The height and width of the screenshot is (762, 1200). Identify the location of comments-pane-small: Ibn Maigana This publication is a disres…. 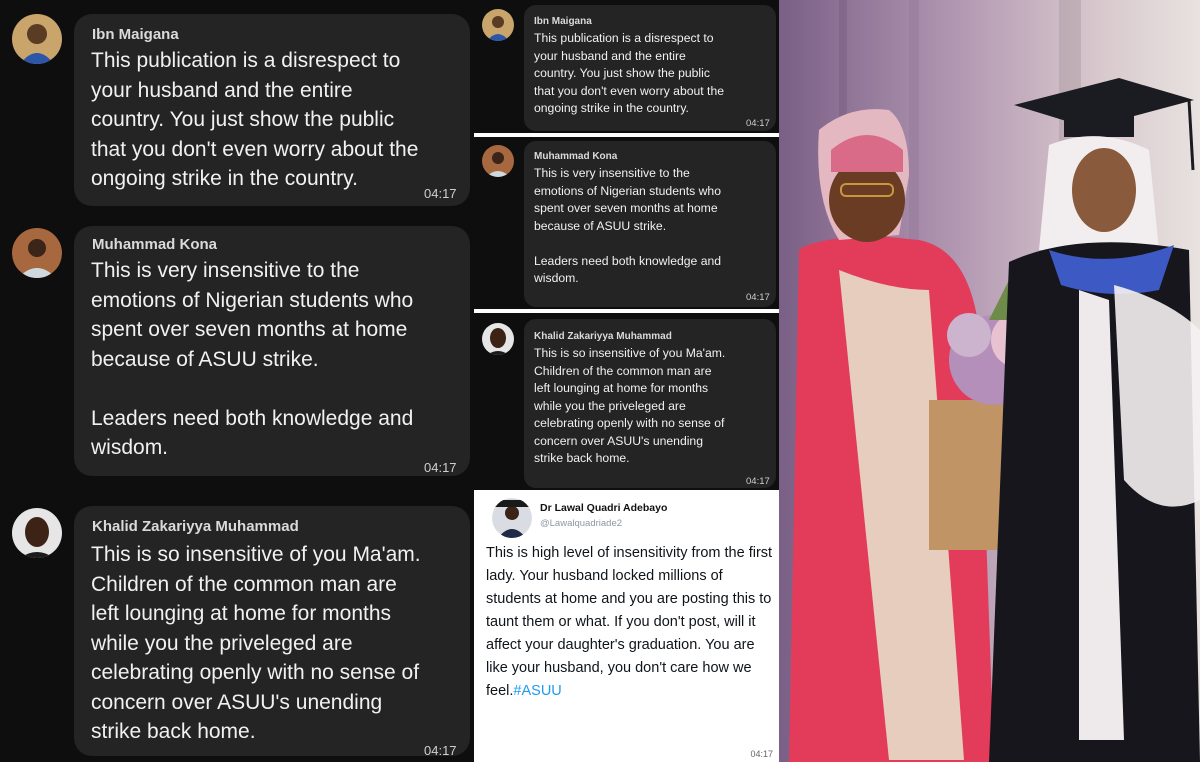
(626, 66).